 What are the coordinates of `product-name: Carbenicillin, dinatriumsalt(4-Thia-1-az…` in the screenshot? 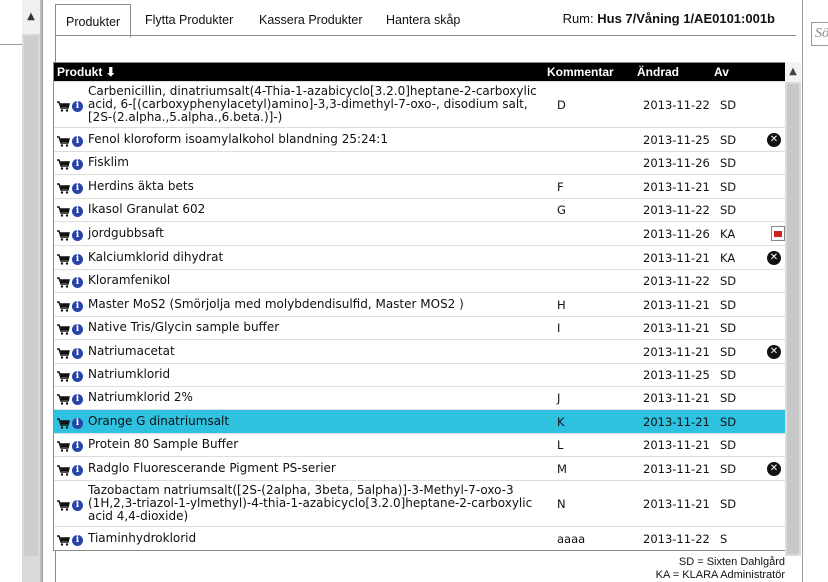 It's located at (315, 104).